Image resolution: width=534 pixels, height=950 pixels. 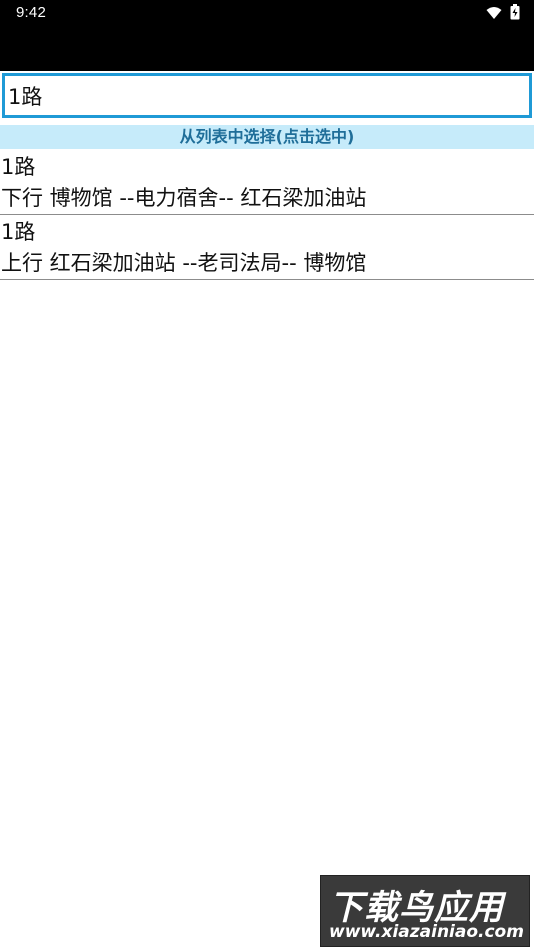 I want to click on list-hint: 从列表中选择(点击选中), so click(x=267, y=137).